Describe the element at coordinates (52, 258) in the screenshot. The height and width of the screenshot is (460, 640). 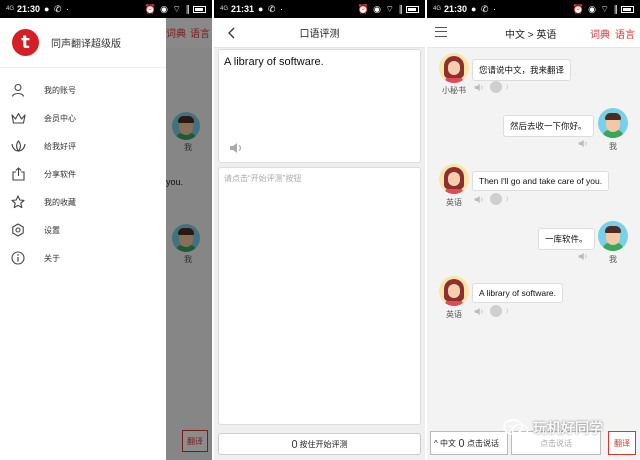
I see `menu-item-label: 关于` at that location.